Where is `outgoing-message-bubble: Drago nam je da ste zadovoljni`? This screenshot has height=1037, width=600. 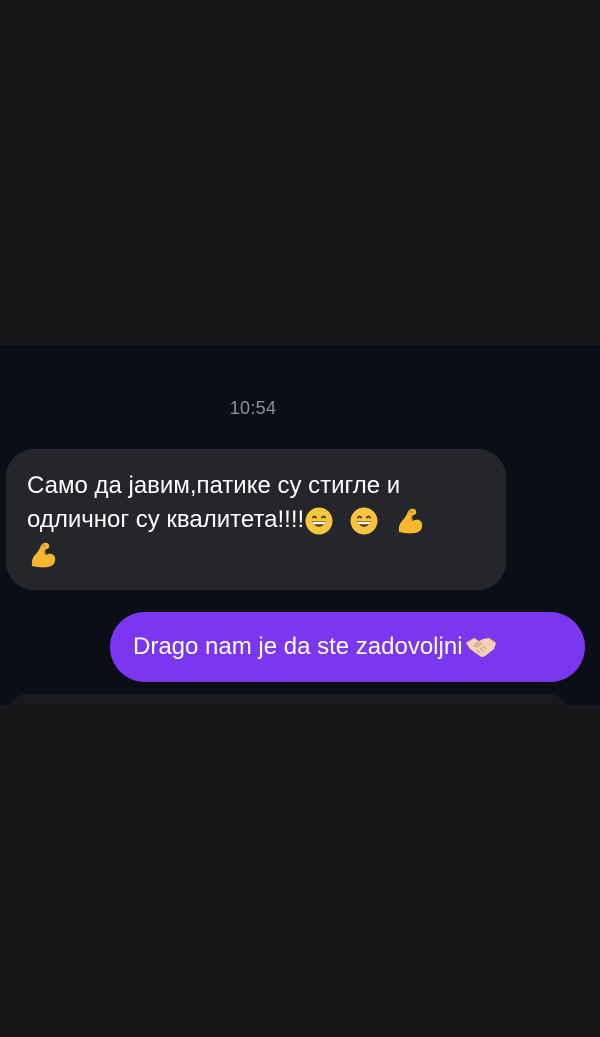
outgoing-message-bubble: Drago nam je da ste zadovoljni is located at coordinates (347, 647).